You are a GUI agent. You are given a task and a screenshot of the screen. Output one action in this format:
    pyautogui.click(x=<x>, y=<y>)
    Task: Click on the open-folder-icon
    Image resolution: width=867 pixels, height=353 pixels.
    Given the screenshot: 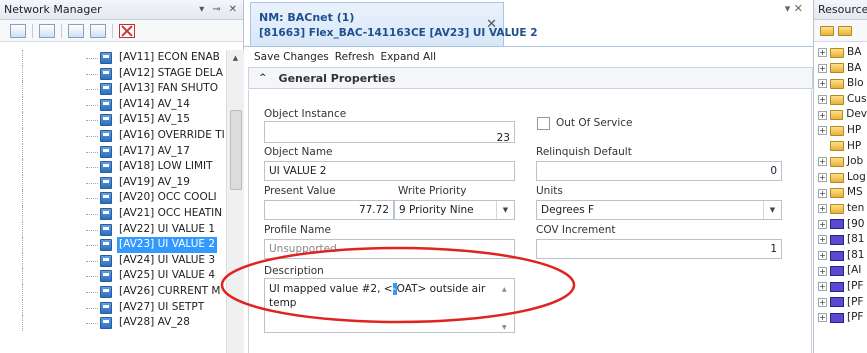 What is the action you would take?
    pyautogui.click(x=845, y=30)
    